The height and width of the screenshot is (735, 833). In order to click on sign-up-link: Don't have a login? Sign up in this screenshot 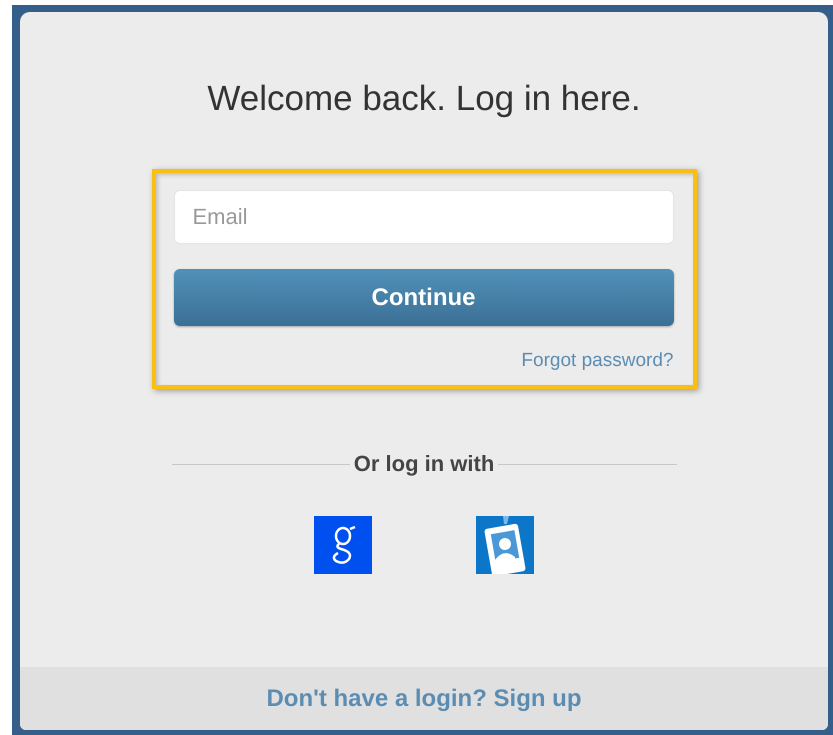, I will do `click(424, 698)`.